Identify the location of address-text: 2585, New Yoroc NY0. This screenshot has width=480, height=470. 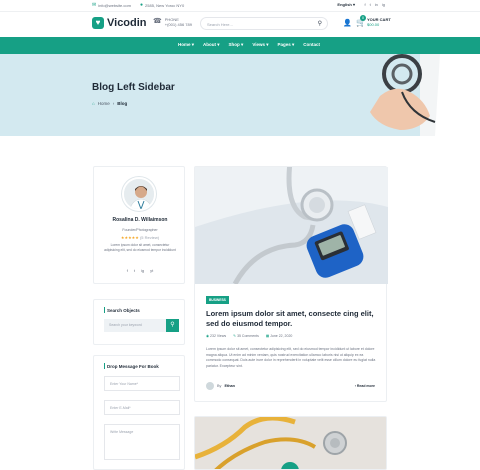
(165, 5).